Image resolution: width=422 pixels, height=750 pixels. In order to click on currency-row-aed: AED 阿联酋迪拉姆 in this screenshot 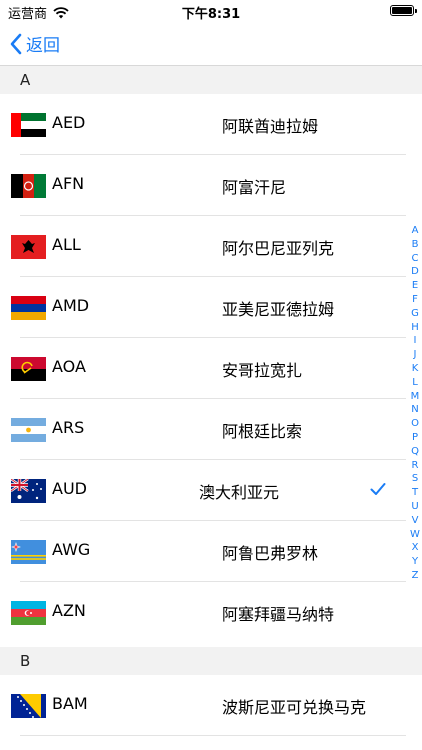, I will do `click(211, 124)`.